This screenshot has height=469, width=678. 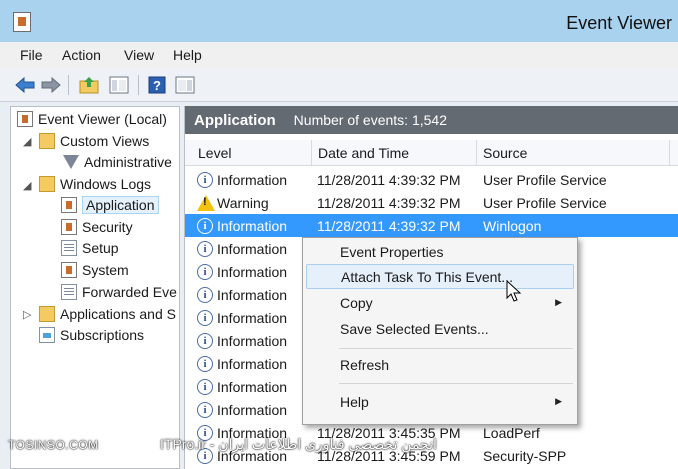 I want to click on menu-bar: File Action View Help, so click(x=339, y=55).